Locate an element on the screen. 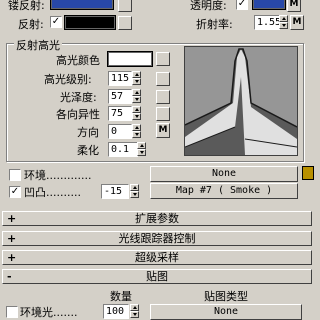 This screenshot has width=320, height=320. ambient-amount-spinner is located at coordinates (134, 311).